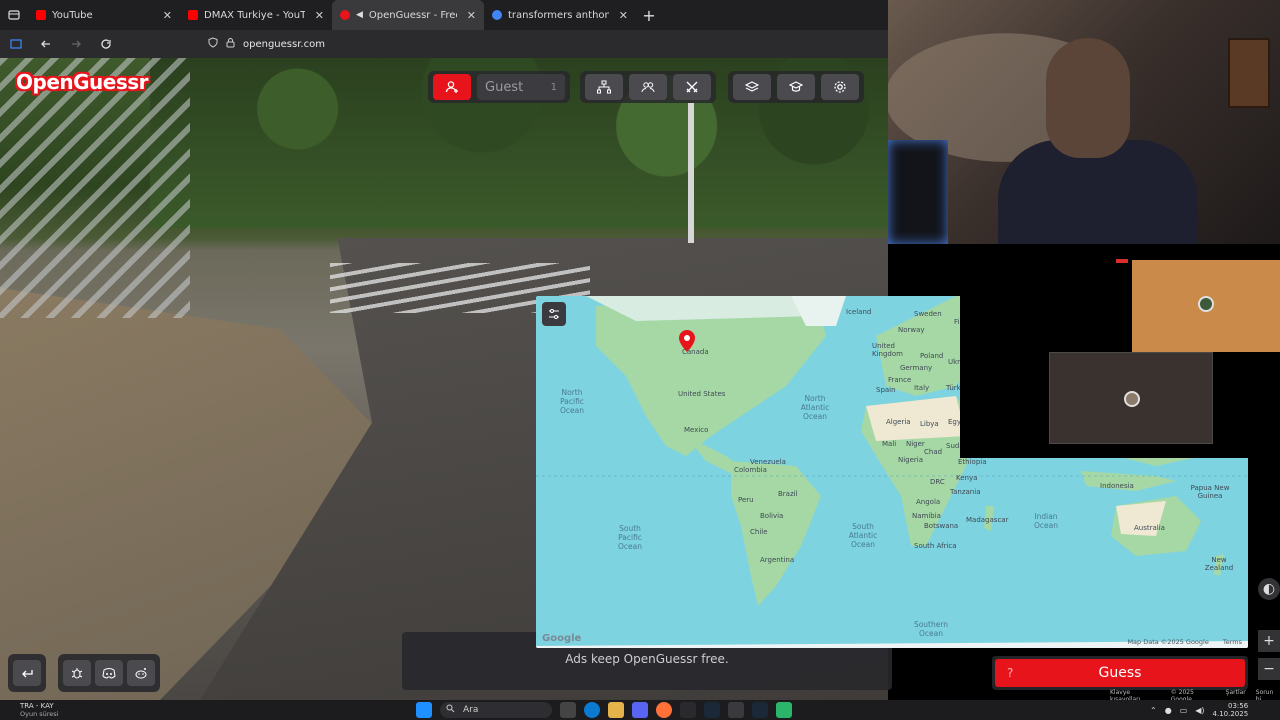 This screenshot has width=1280, height=720. Describe the element at coordinates (1010, 673) in the screenshot. I see `help-icon: ?` at that location.